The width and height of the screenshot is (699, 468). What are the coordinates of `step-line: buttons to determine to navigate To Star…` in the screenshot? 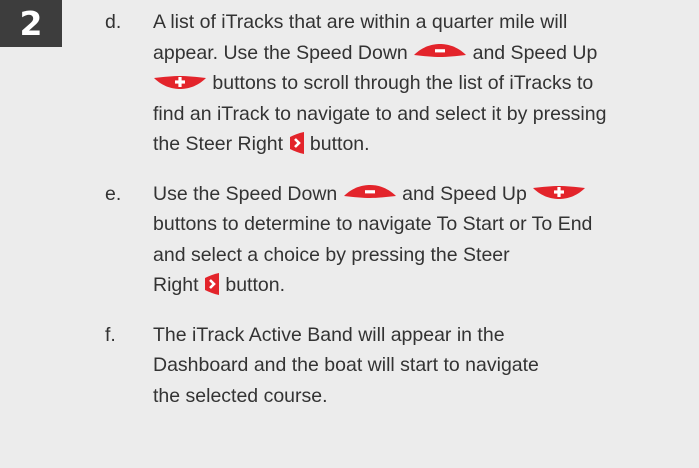 It's located at (373, 224).